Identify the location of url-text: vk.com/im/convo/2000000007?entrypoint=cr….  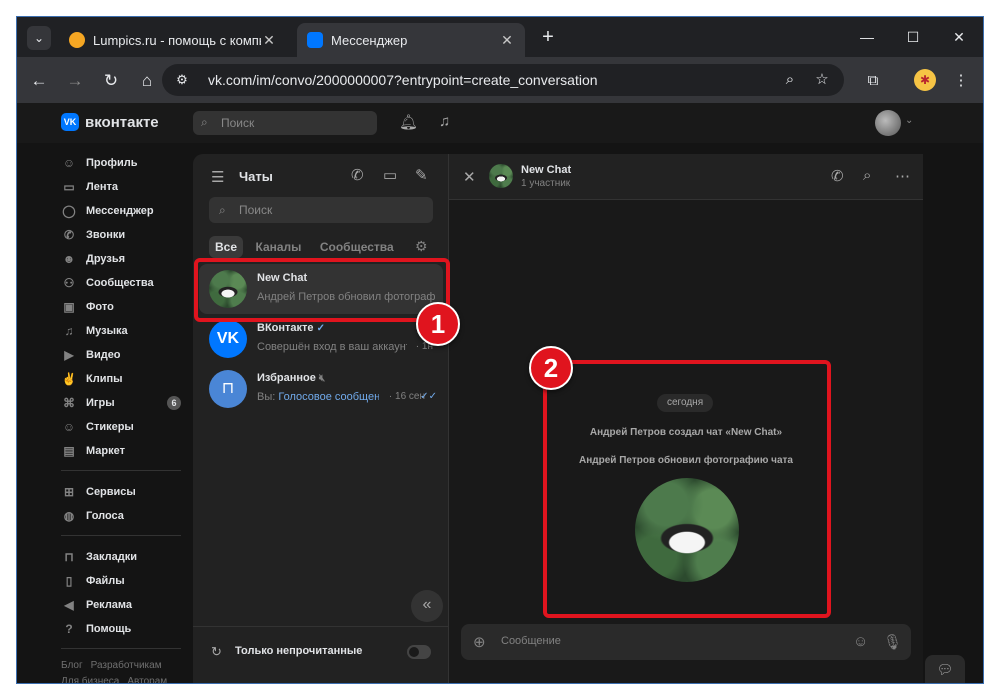
(403, 80).